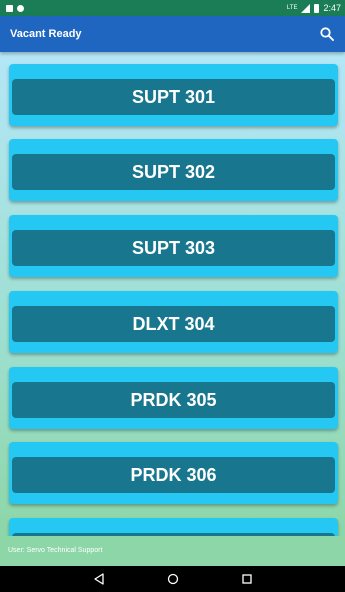  I want to click on unit-button: PRDK 305, so click(173, 400).